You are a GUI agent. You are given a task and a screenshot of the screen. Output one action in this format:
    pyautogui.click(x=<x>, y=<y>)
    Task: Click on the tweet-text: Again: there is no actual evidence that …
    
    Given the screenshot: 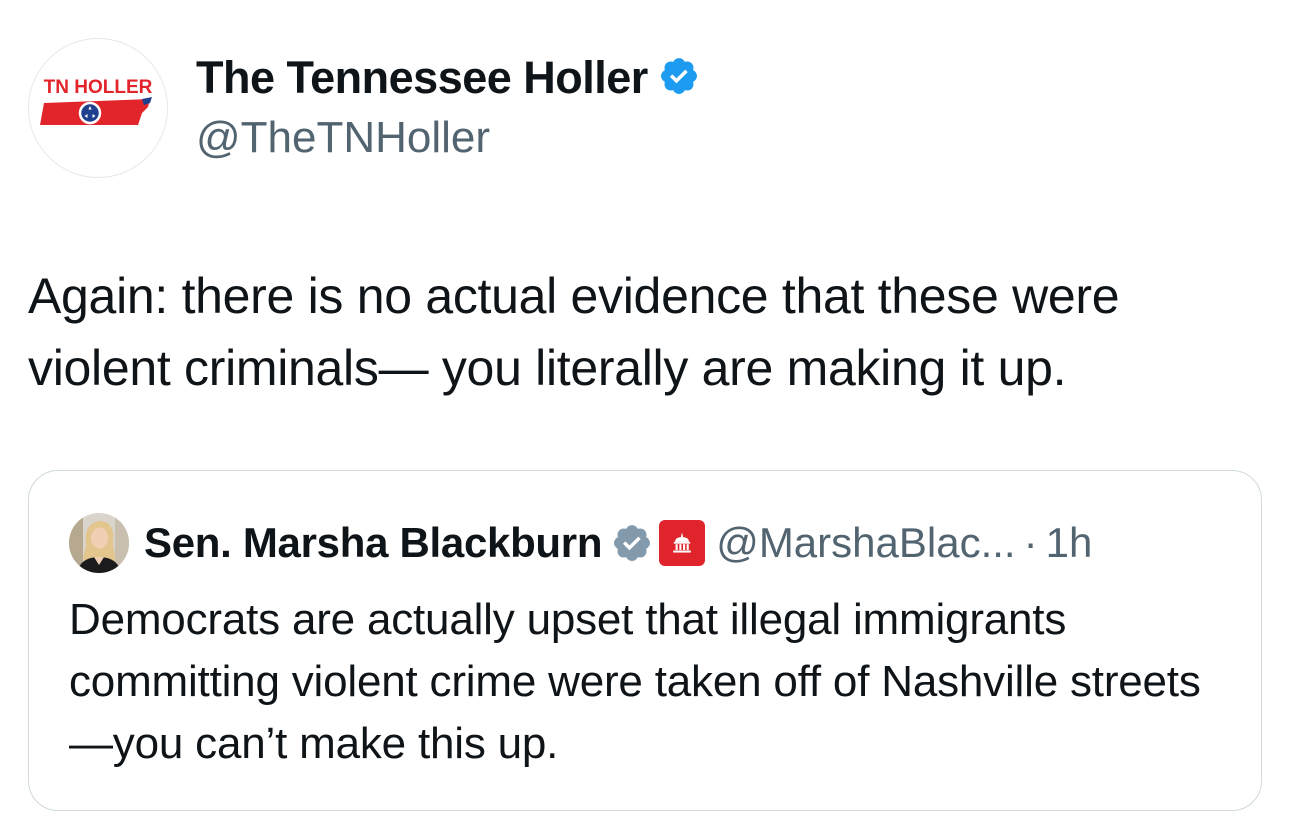 What is the action you would take?
    pyautogui.click(x=574, y=332)
    